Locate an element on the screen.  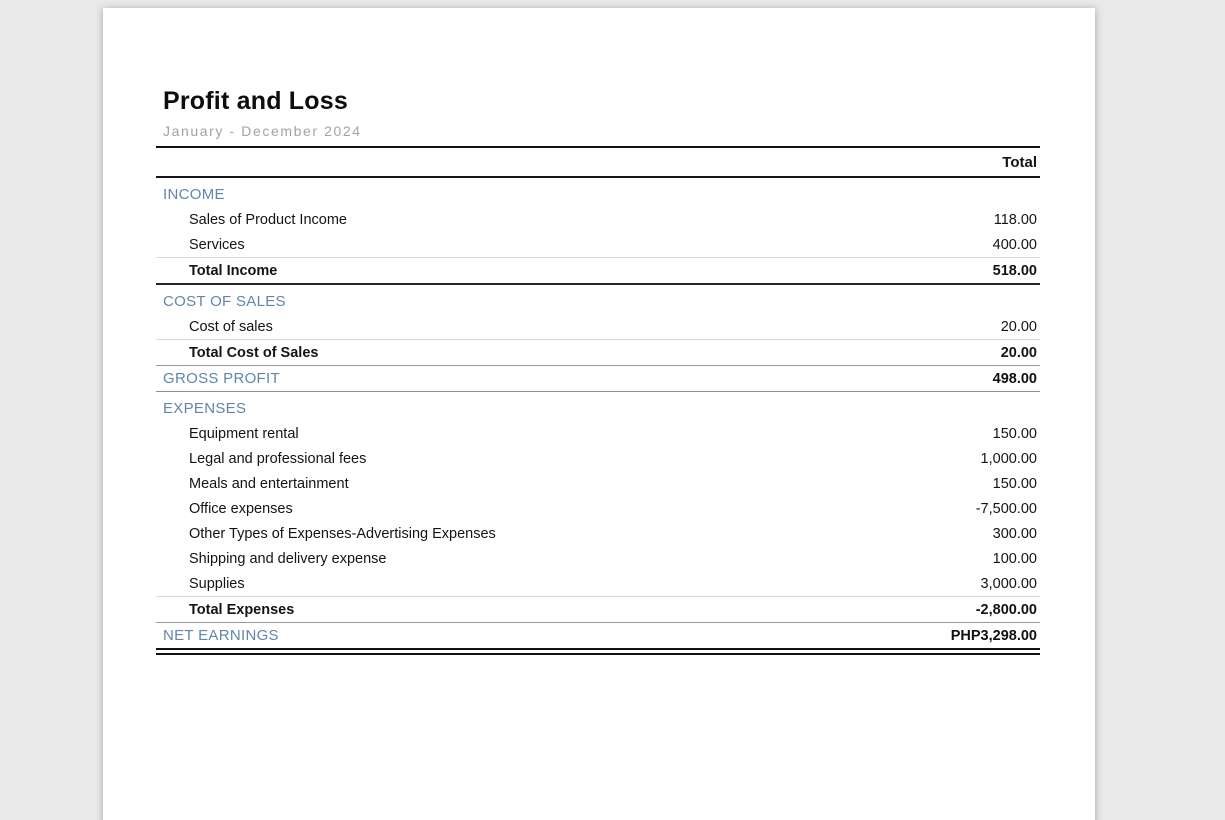
row-label: Sales of Product Income is located at coordinates (268, 219).